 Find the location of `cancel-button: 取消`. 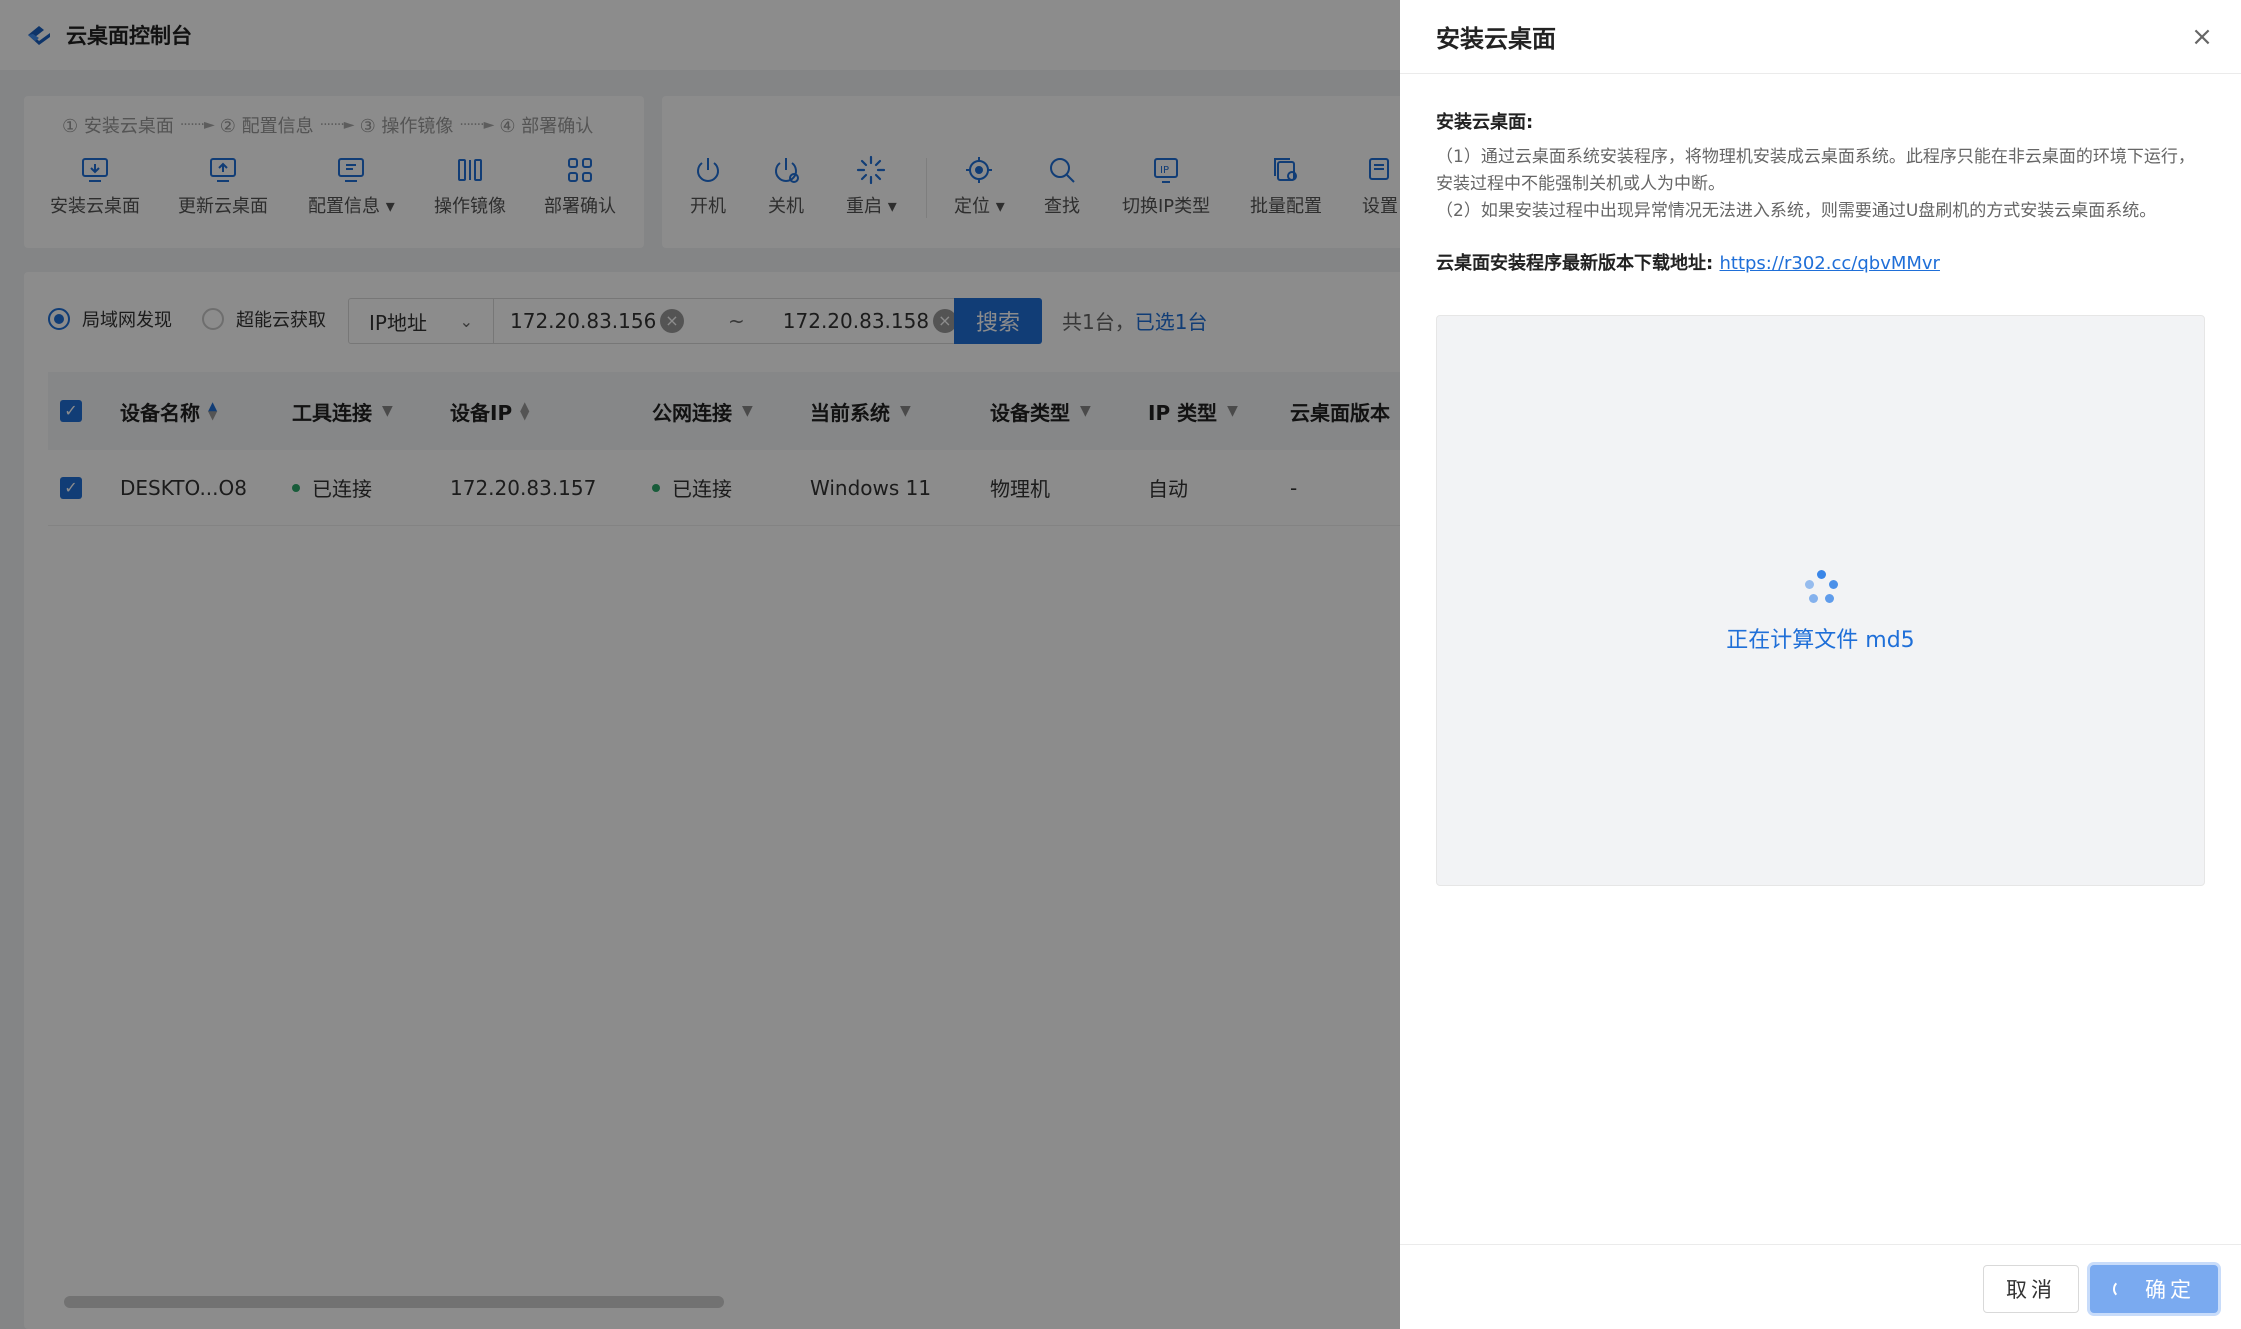

cancel-button: 取消 is located at coordinates (2031, 1289).